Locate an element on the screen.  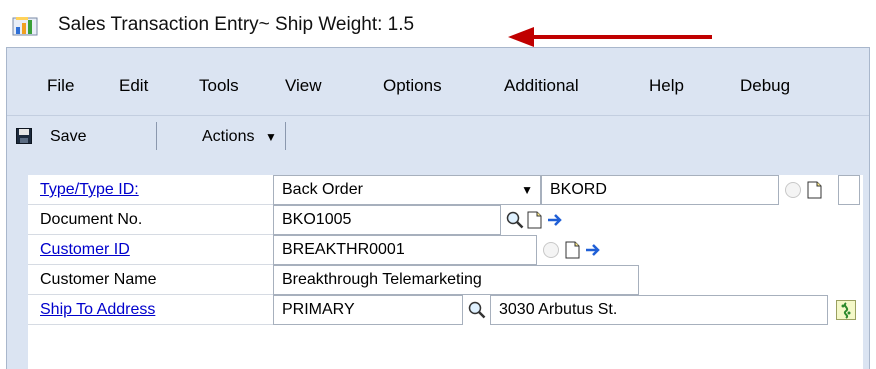
menu-additional: Additional is located at coordinates (541, 86).